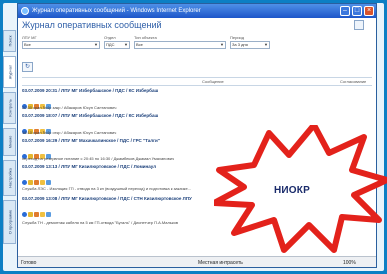 The height and width of the screenshot is (274, 387). What do you see at coordinates (250, 45) in the screenshot?
I see `period-select: За 3 дня ▼` at bounding box center [250, 45].